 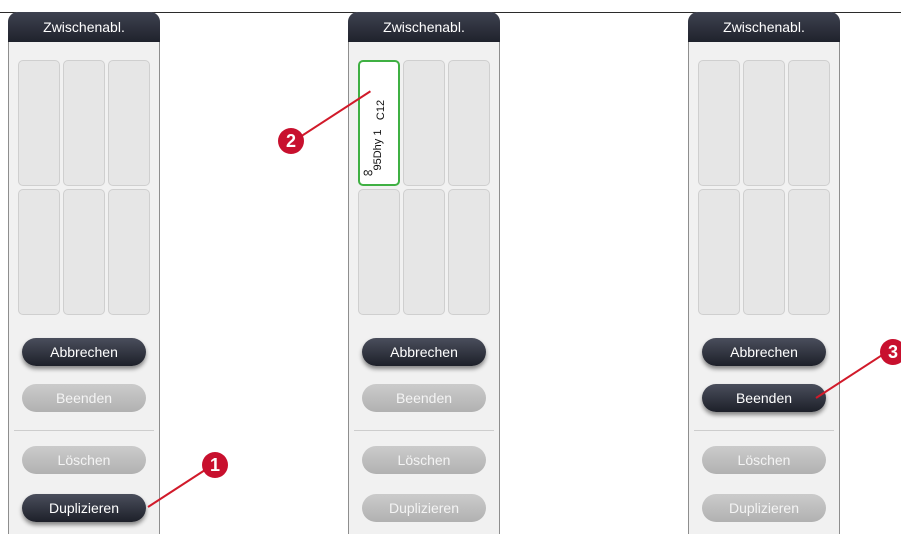 What do you see at coordinates (379, 123) in the screenshot?
I see `cassette-slot-selected: C12 95Dhy 1 ∞` at bounding box center [379, 123].